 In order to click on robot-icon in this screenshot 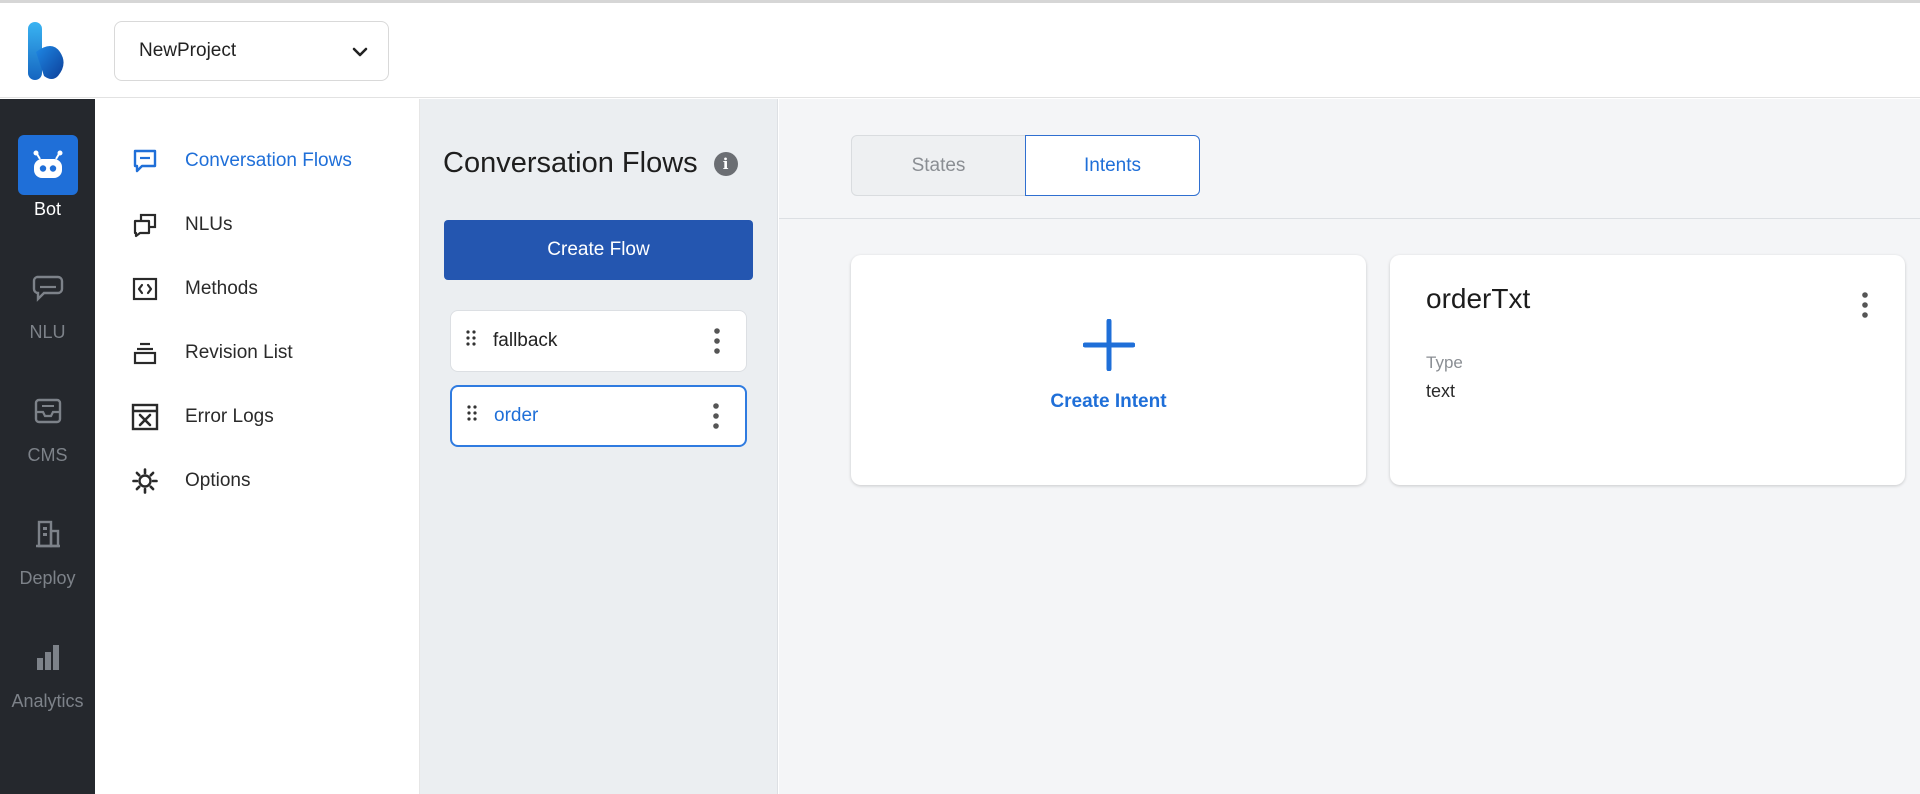, I will do `click(47, 165)`.